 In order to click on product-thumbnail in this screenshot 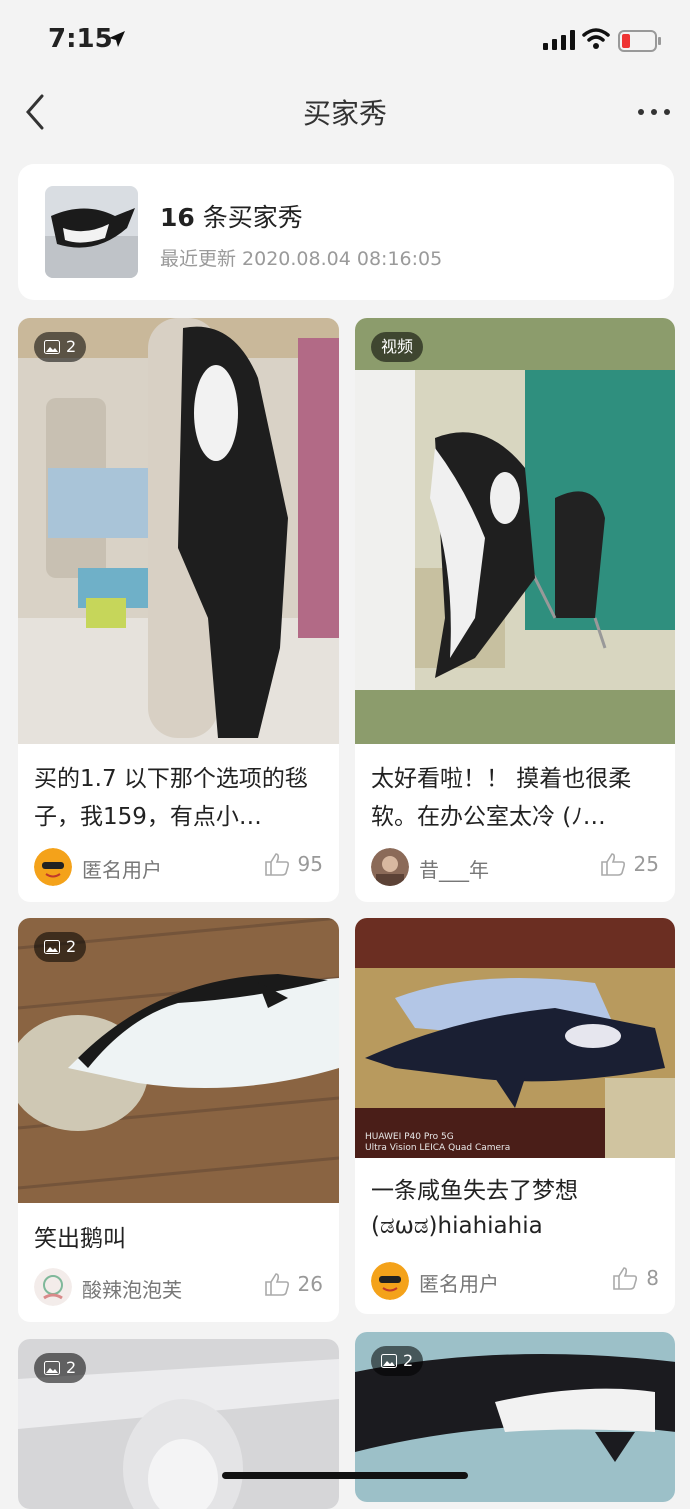, I will do `click(91, 232)`.